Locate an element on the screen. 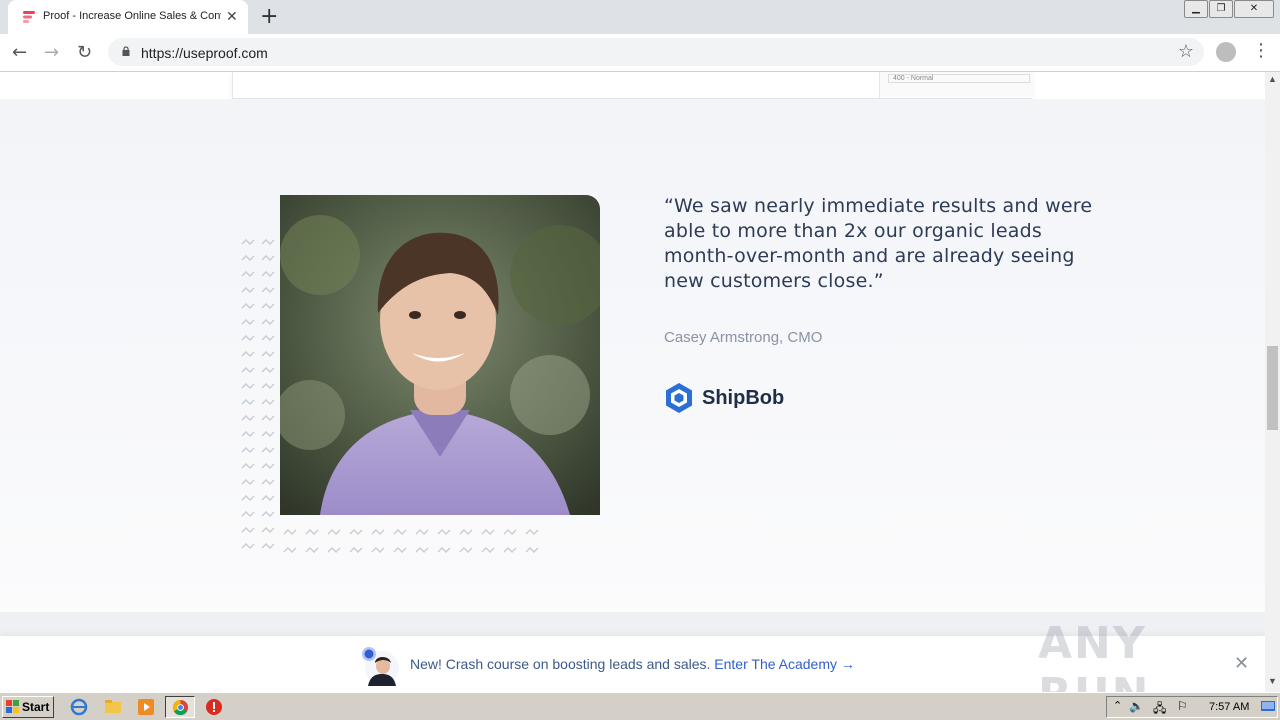 This screenshot has width=1280, height=720. preview-side-panel: 400 - Normal is located at coordinates (956, 85).